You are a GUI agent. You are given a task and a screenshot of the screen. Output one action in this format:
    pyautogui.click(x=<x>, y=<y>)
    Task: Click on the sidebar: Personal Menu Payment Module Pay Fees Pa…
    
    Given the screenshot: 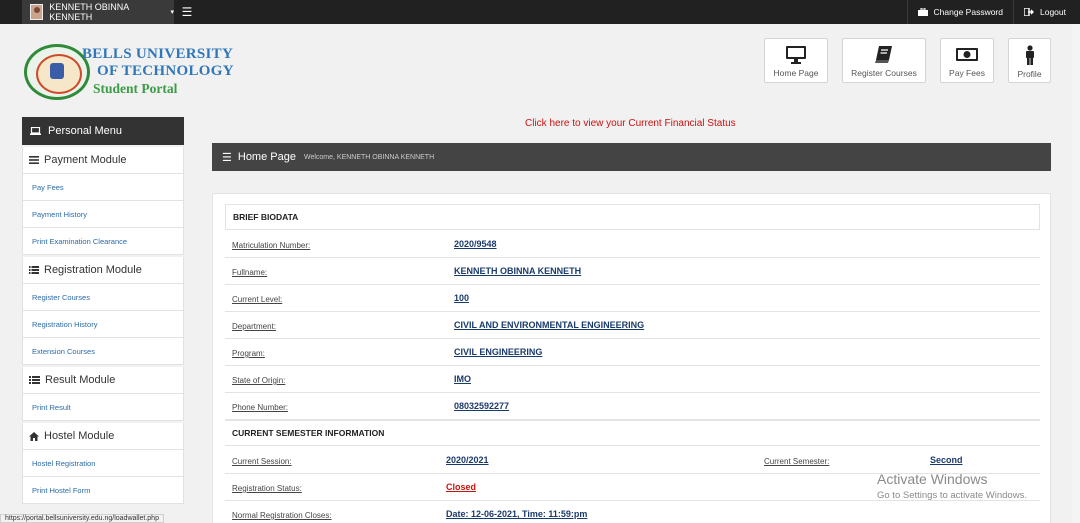 What is the action you would take?
    pyautogui.click(x=103, y=310)
    